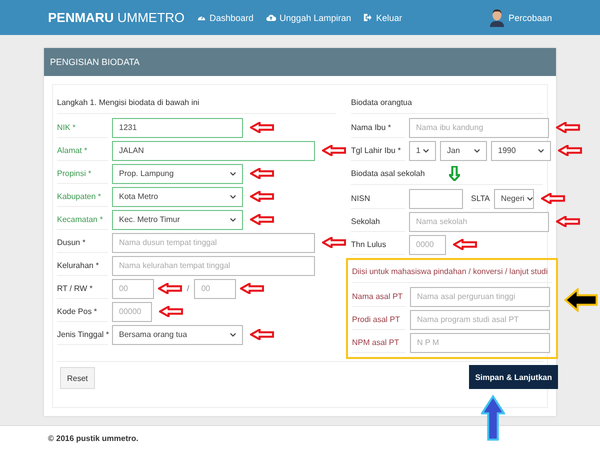  What do you see at coordinates (480, 342) in the screenshot?
I see `input-field: N P M` at bounding box center [480, 342].